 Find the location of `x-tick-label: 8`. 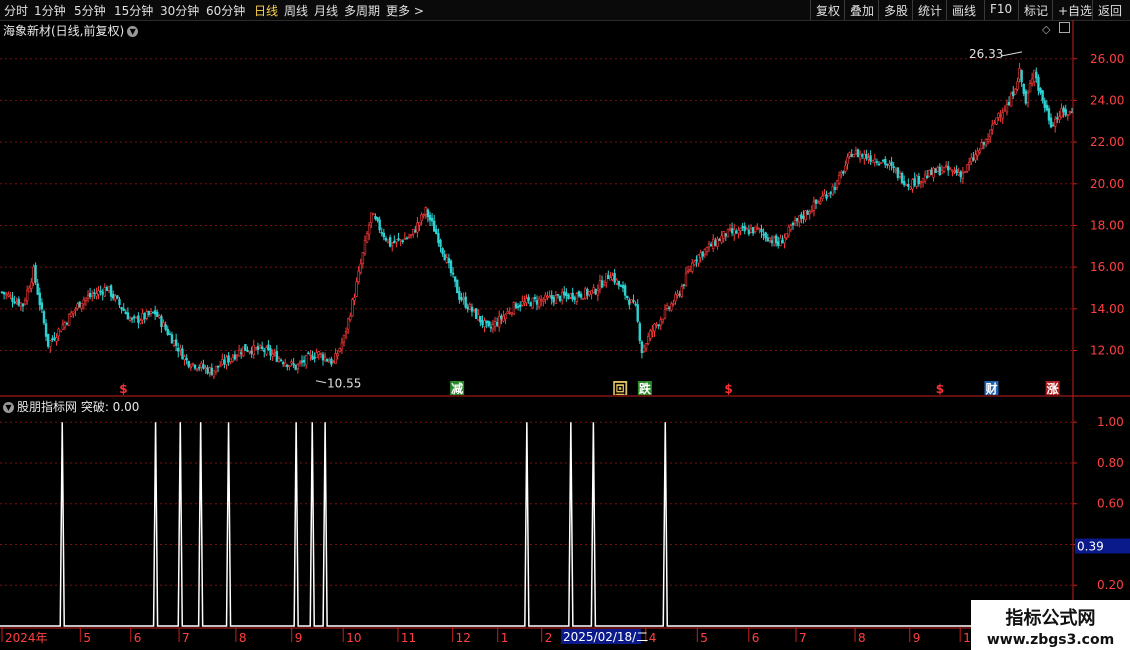

x-tick-label: 8 is located at coordinates (243, 638).